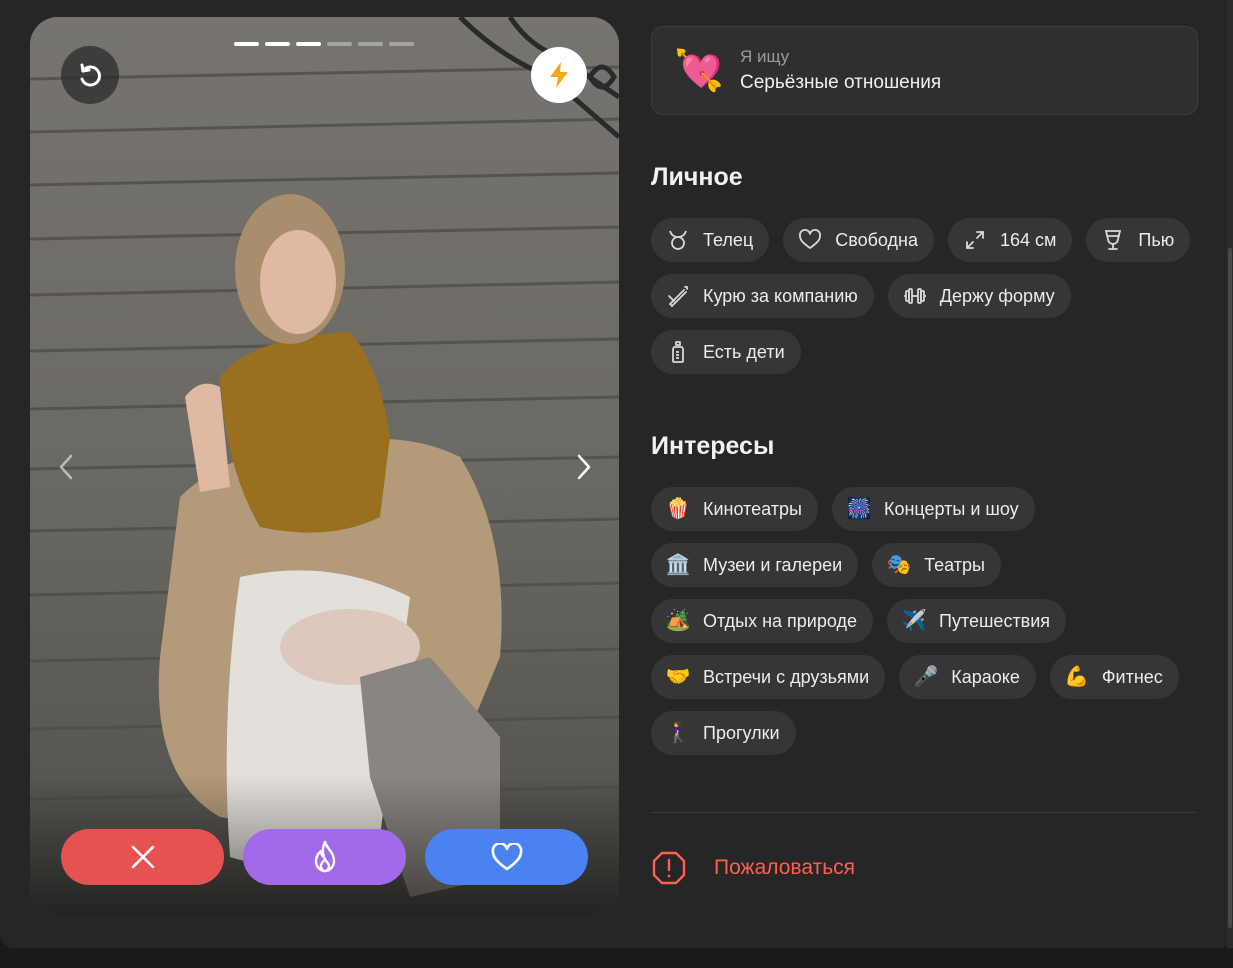 The image size is (1233, 968). I want to click on dislike-button, so click(142, 857).